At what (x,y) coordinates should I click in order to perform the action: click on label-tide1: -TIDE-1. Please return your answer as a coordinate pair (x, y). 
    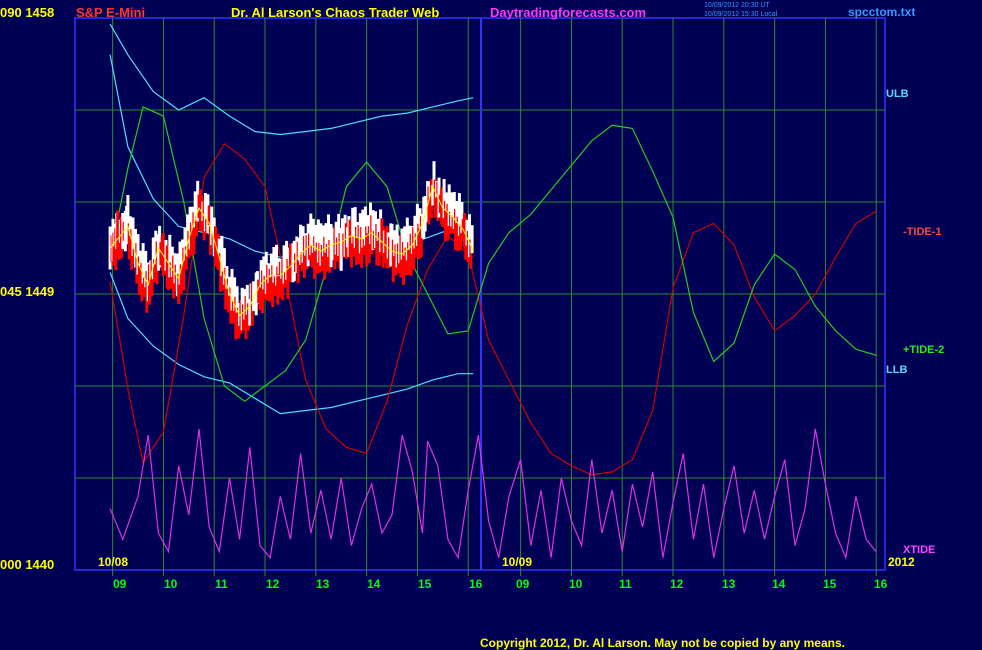
    Looking at the image, I should click on (922, 232).